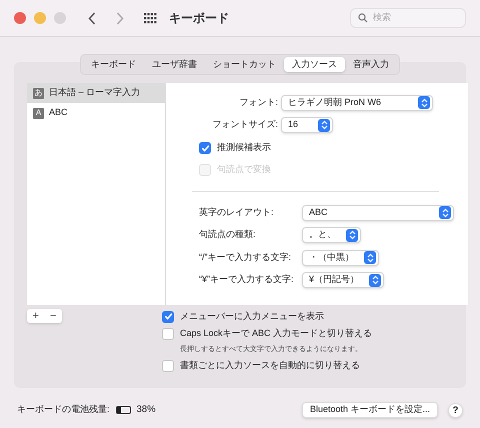 Image resolution: width=480 pixels, height=428 pixels. I want to click on source-badge: A, so click(38, 113).